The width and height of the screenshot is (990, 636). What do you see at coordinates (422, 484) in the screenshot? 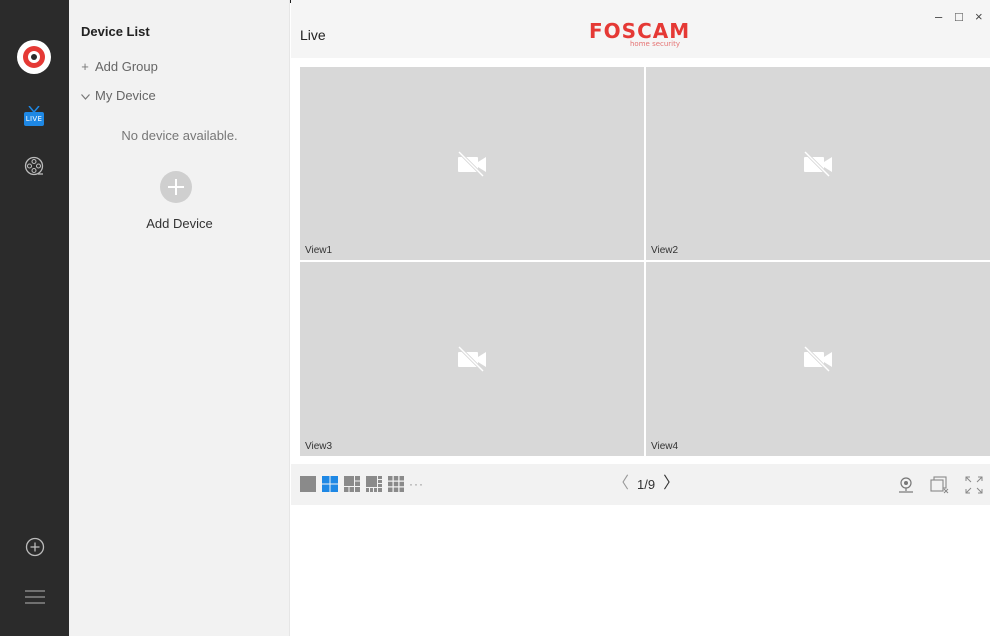
I see `more-layouts-button: ···` at bounding box center [422, 484].